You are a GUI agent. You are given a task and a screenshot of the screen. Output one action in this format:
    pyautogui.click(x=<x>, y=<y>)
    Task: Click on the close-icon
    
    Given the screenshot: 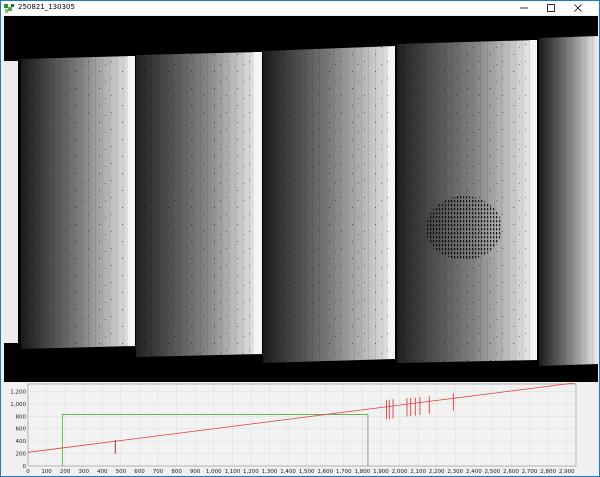 What is the action you would take?
    pyautogui.click(x=578, y=8)
    